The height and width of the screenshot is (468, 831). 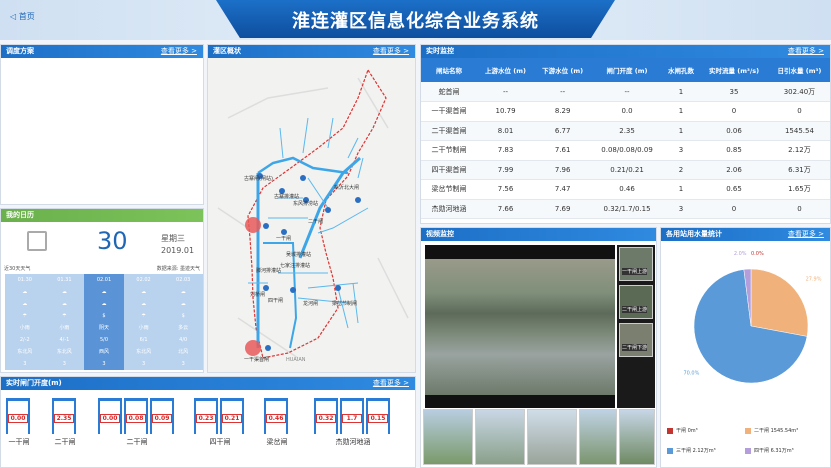 I want to click on gate-opening-value: 0.00, so click(x=110, y=418).